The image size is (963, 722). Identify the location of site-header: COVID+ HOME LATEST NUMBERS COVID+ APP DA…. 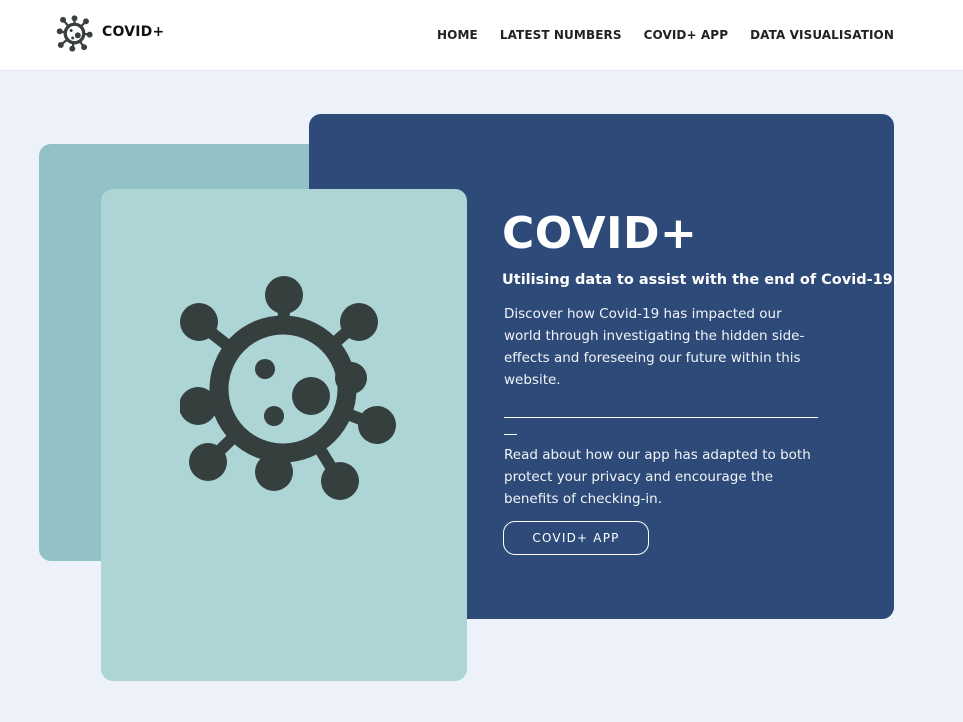
(481, 35).